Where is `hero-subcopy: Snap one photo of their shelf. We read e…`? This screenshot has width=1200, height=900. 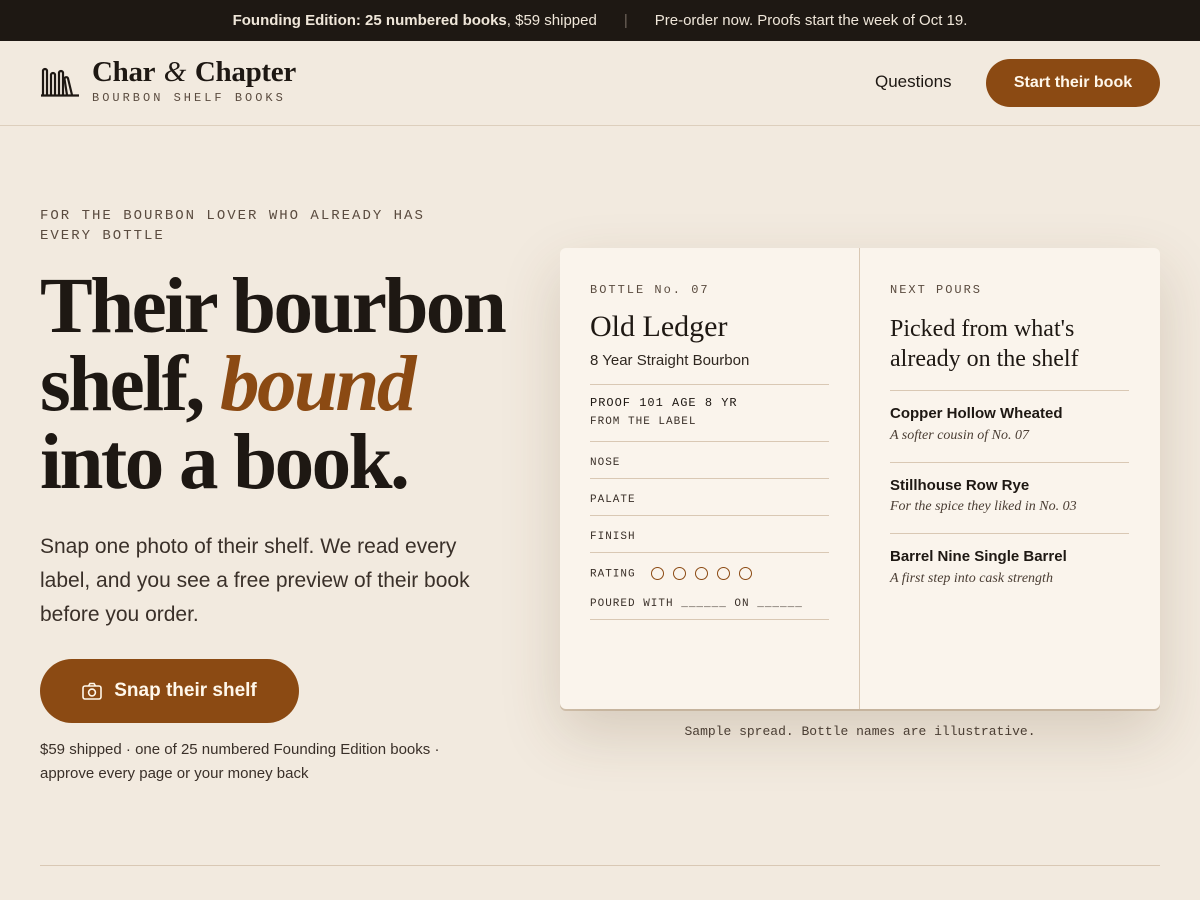
hero-subcopy: Snap one photo of their shelf. We read e… is located at coordinates (255, 580).